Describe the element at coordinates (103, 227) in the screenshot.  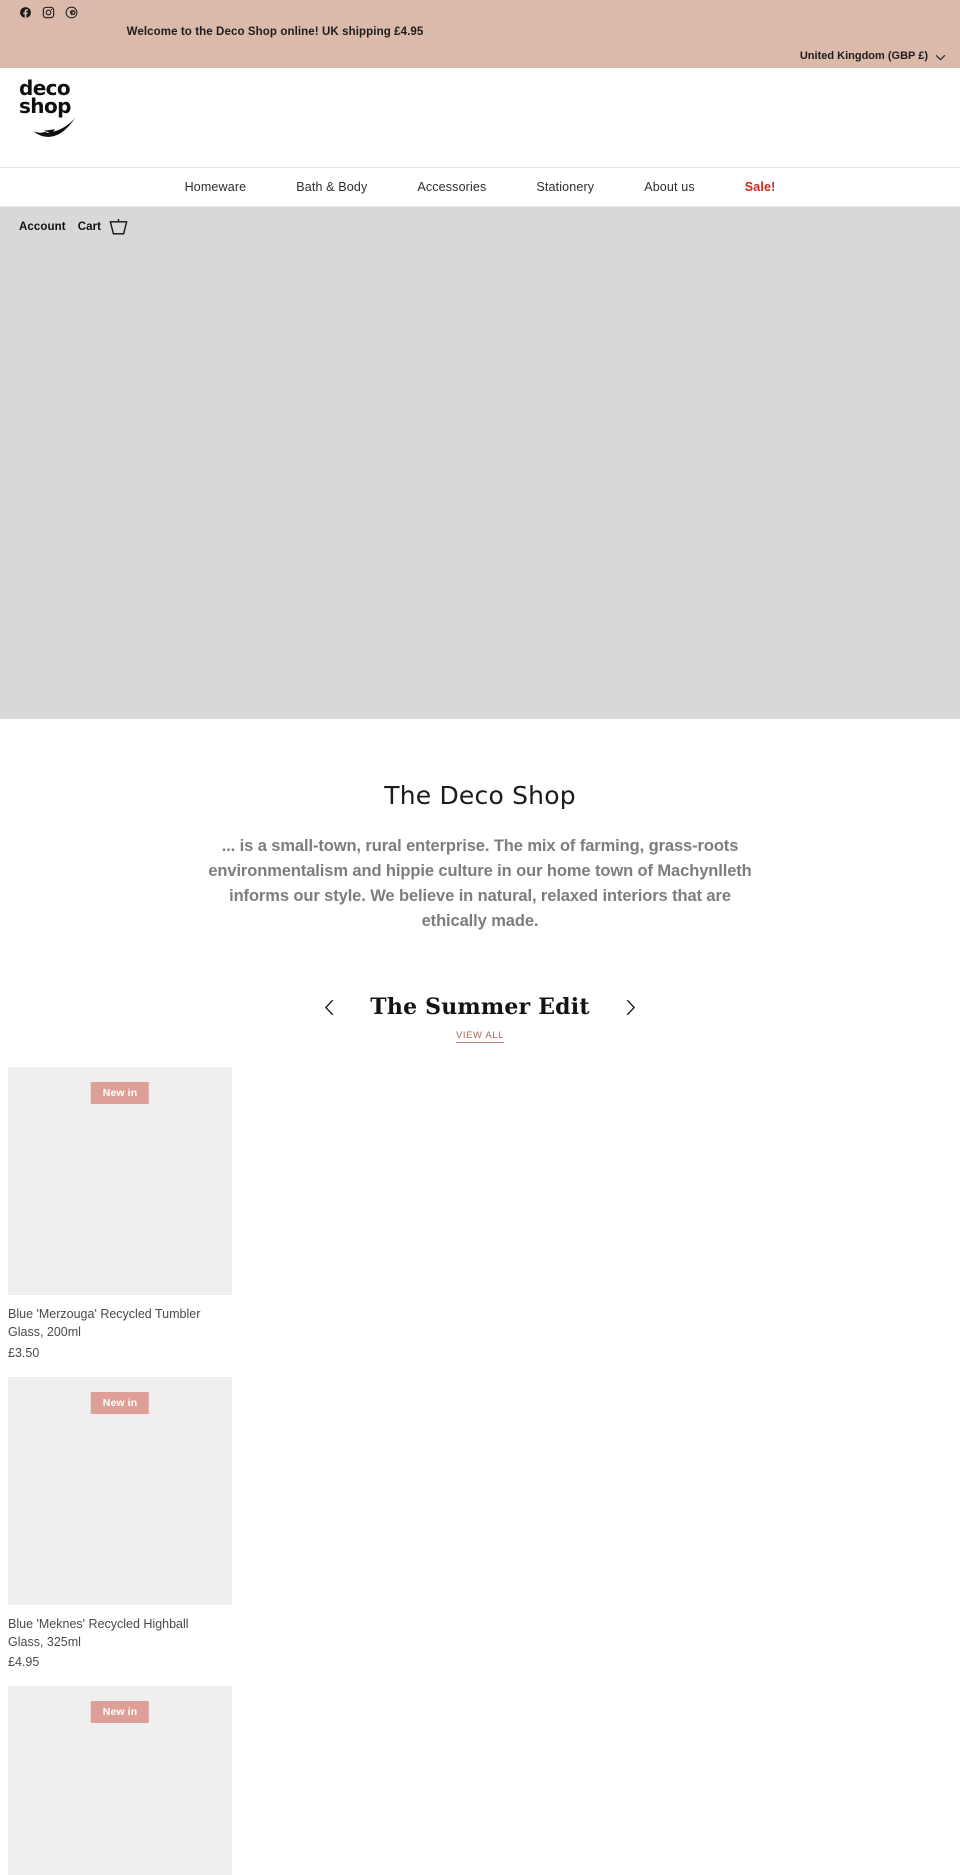
I see `cart-link: Cart` at that location.